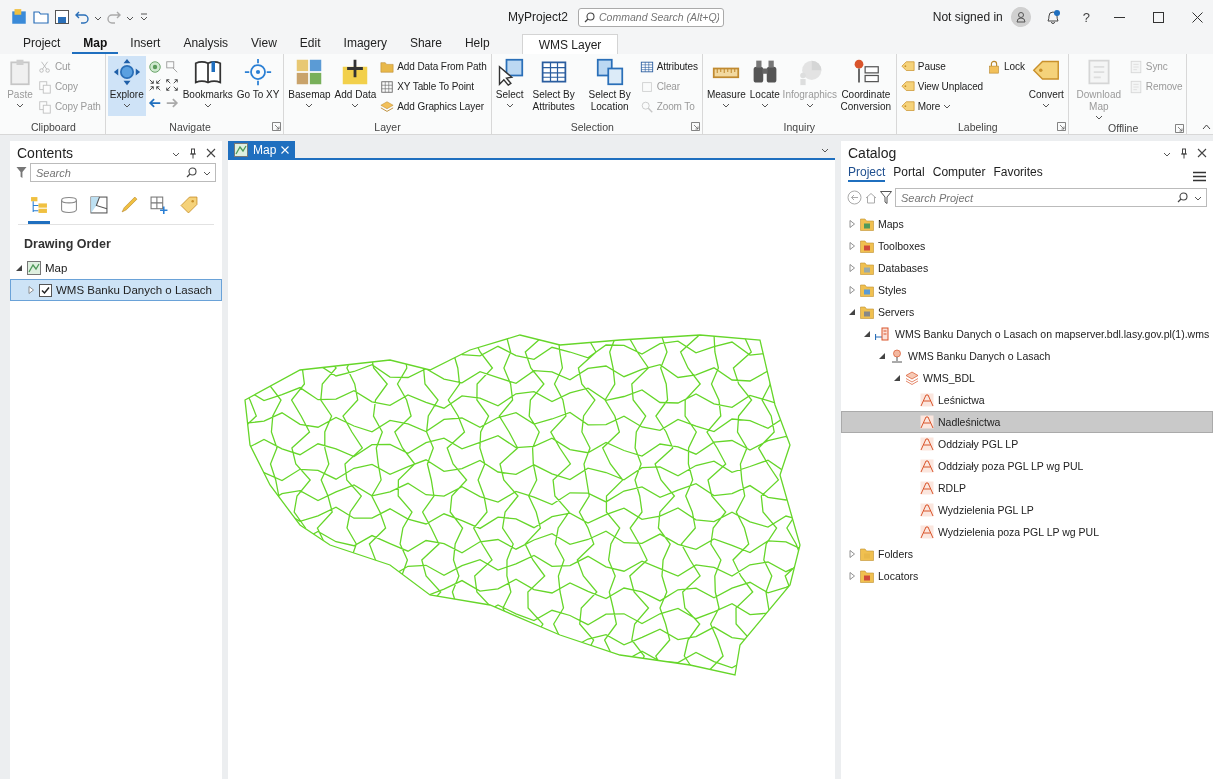 This screenshot has height=779, width=1213. What do you see at coordinates (764, 86) in the screenshot?
I see `tool-button: Locate` at bounding box center [764, 86].